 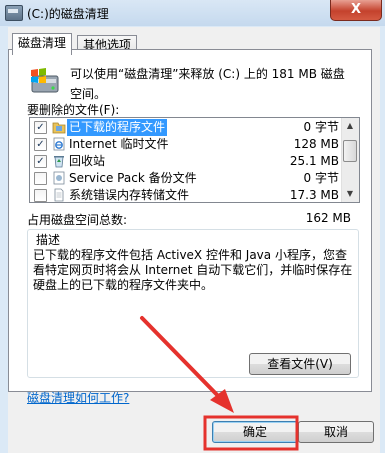 I want to click on folder-icon, so click(x=59, y=128).